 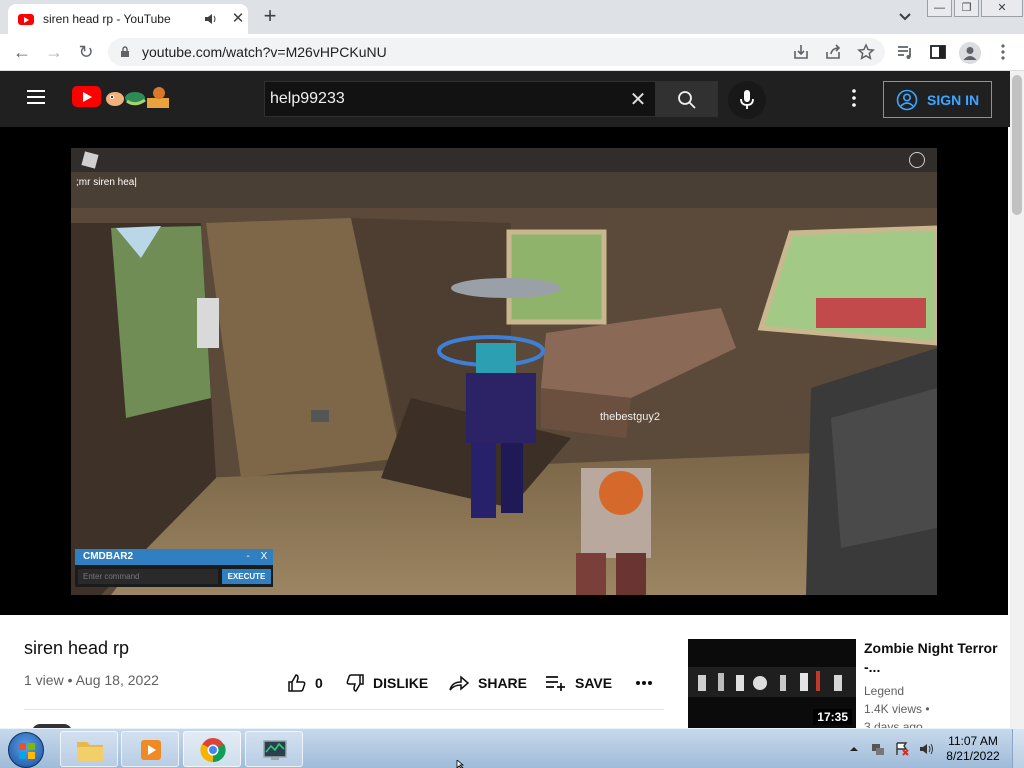 What do you see at coordinates (832, 717) in the screenshot?
I see `video-duration-badge: 17:35` at bounding box center [832, 717].